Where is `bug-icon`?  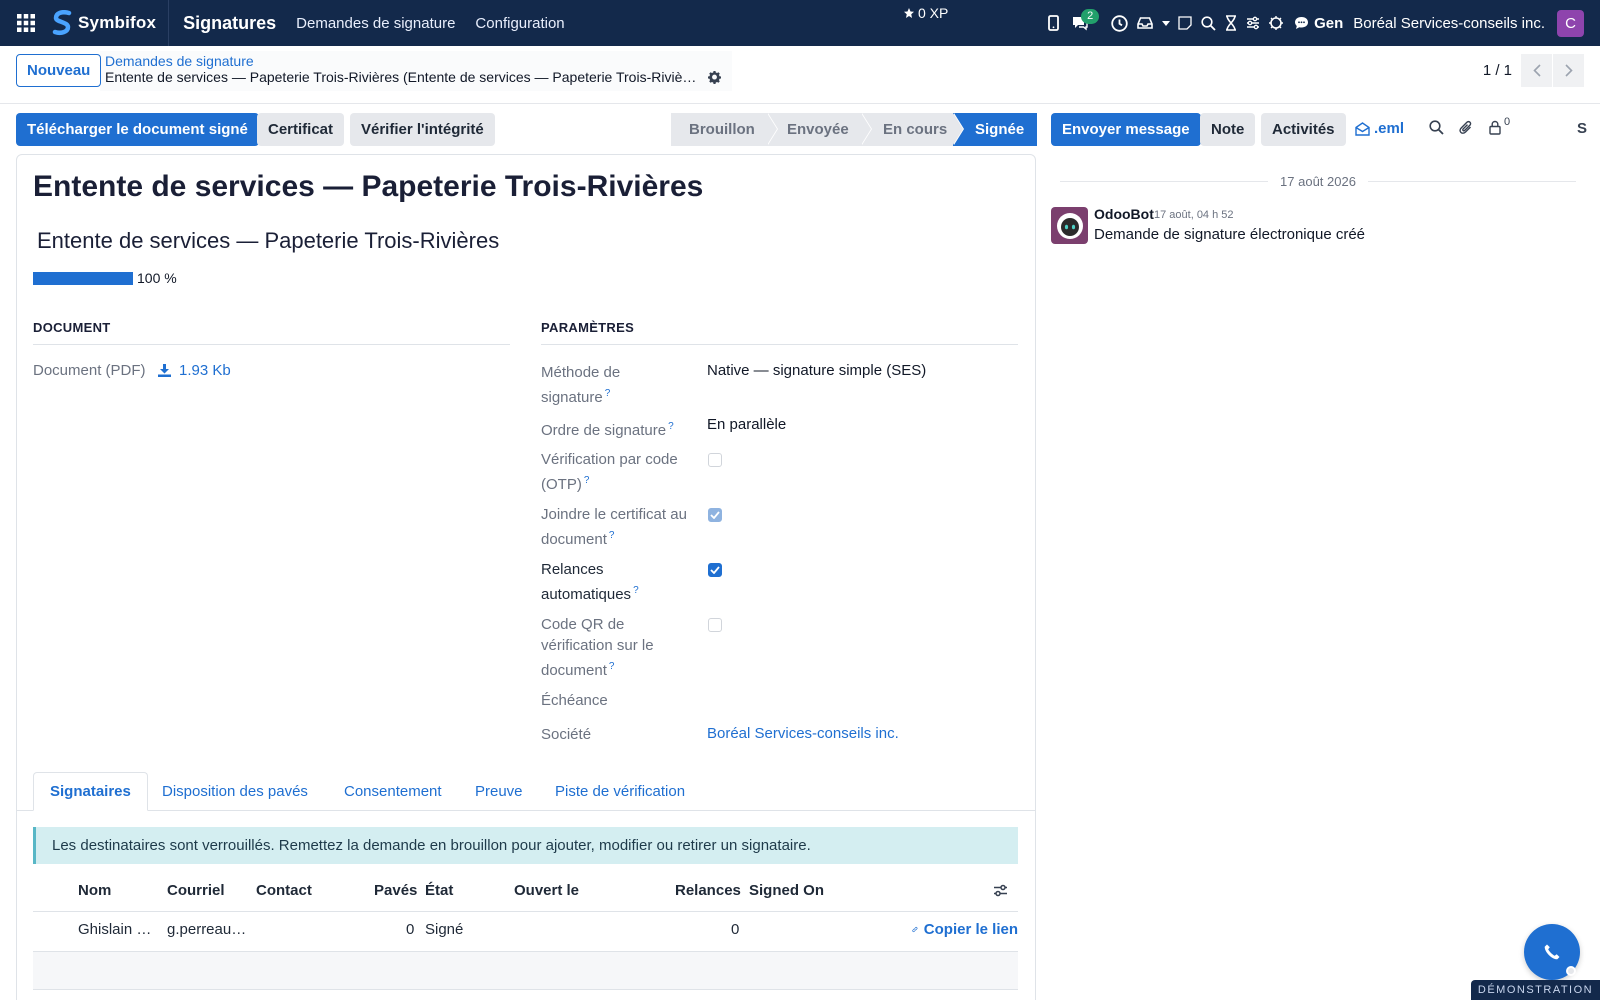
bug-icon is located at coordinates (1276, 23).